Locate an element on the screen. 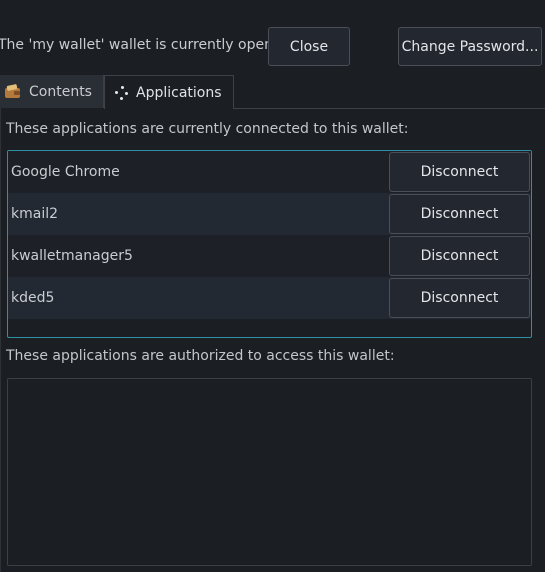 The height and width of the screenshot is (572, 545). tab-contents-label: Contents is located at coordinates (60, 91).